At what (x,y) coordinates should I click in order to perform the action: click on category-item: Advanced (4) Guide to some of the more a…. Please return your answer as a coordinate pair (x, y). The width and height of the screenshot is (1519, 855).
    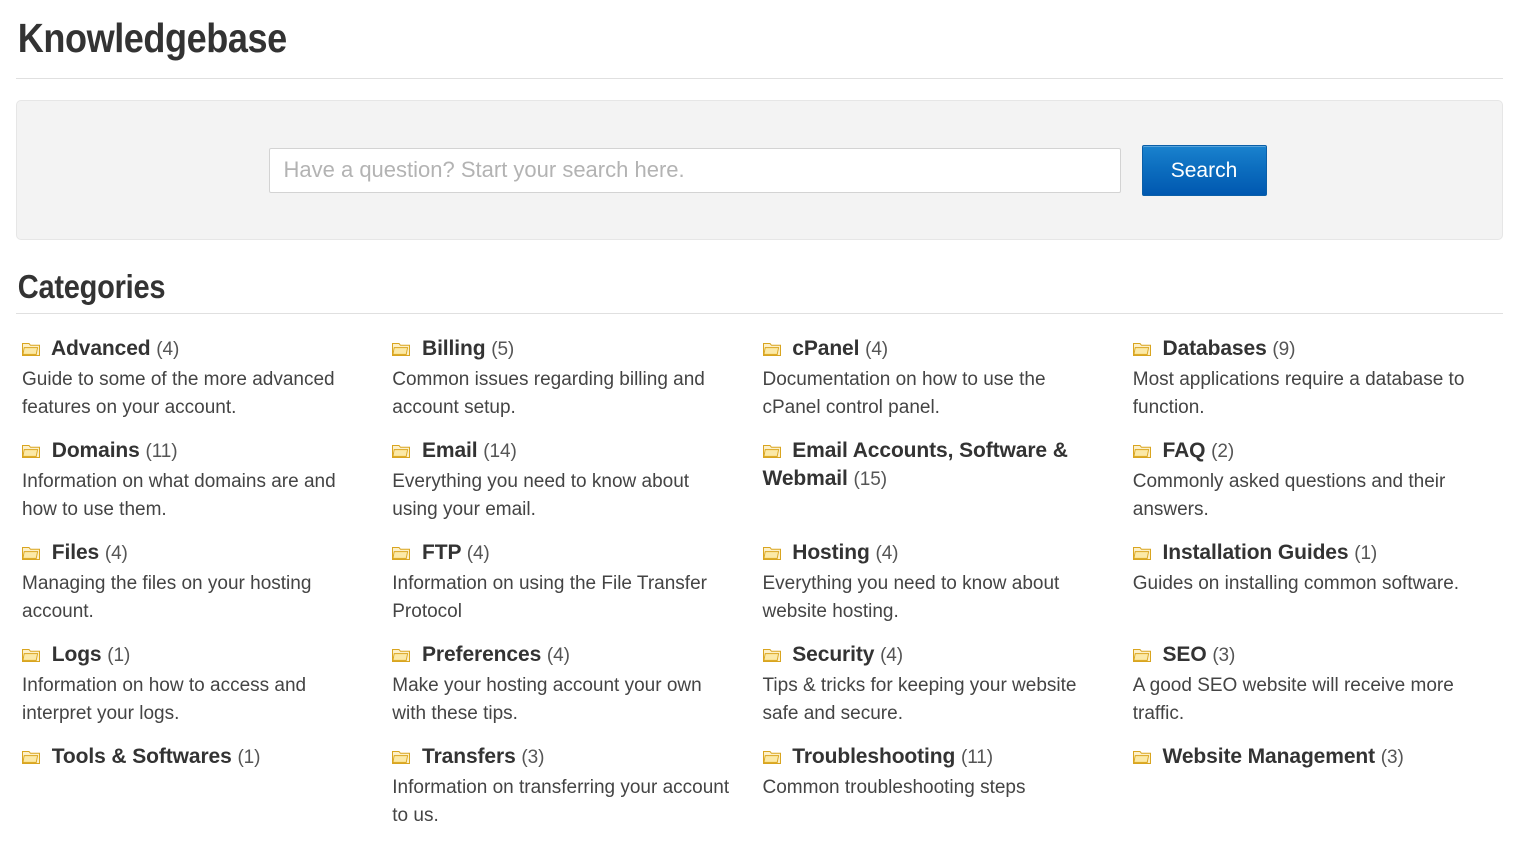
    Looking at the image, I should click on (207, 386).